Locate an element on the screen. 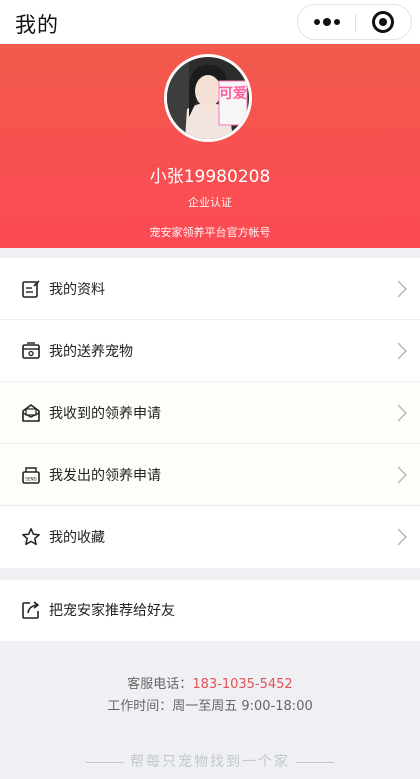  page-title: 我的 is located at coordinates (37, 25).